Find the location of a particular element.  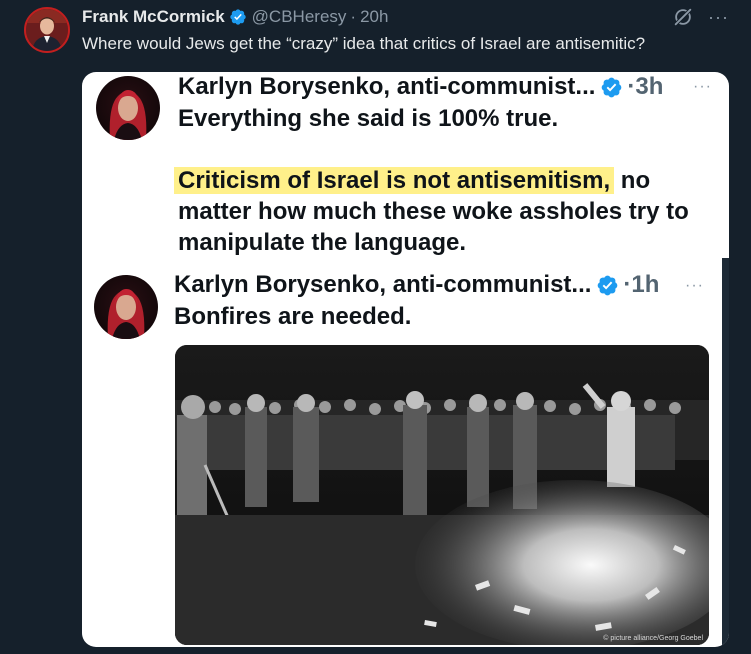

author-name: Frank McCormick is located at coordinates (153, 17).